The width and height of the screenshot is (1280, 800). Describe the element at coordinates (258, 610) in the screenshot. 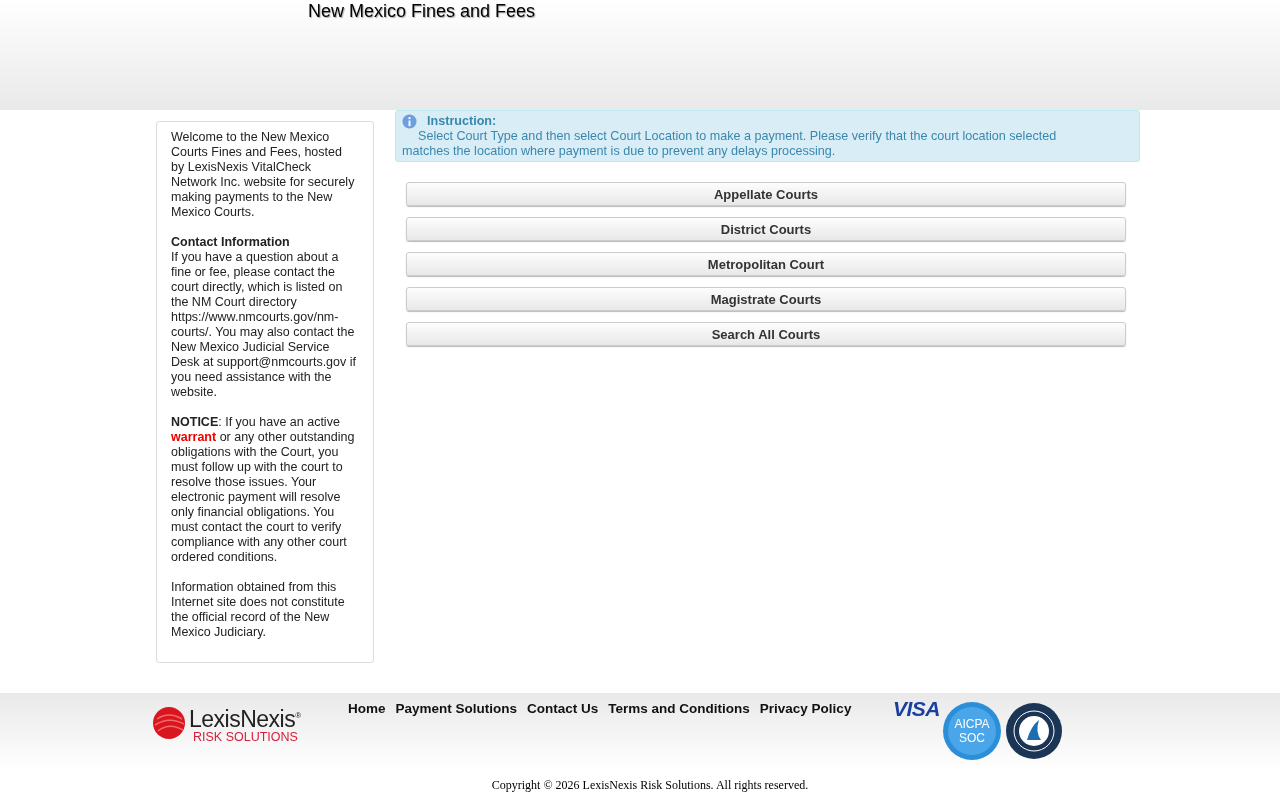

I see `disclaimer-text: Information obtained from this Internet site does not constitute the official record of the New Mexico Judiciary.` at that location.